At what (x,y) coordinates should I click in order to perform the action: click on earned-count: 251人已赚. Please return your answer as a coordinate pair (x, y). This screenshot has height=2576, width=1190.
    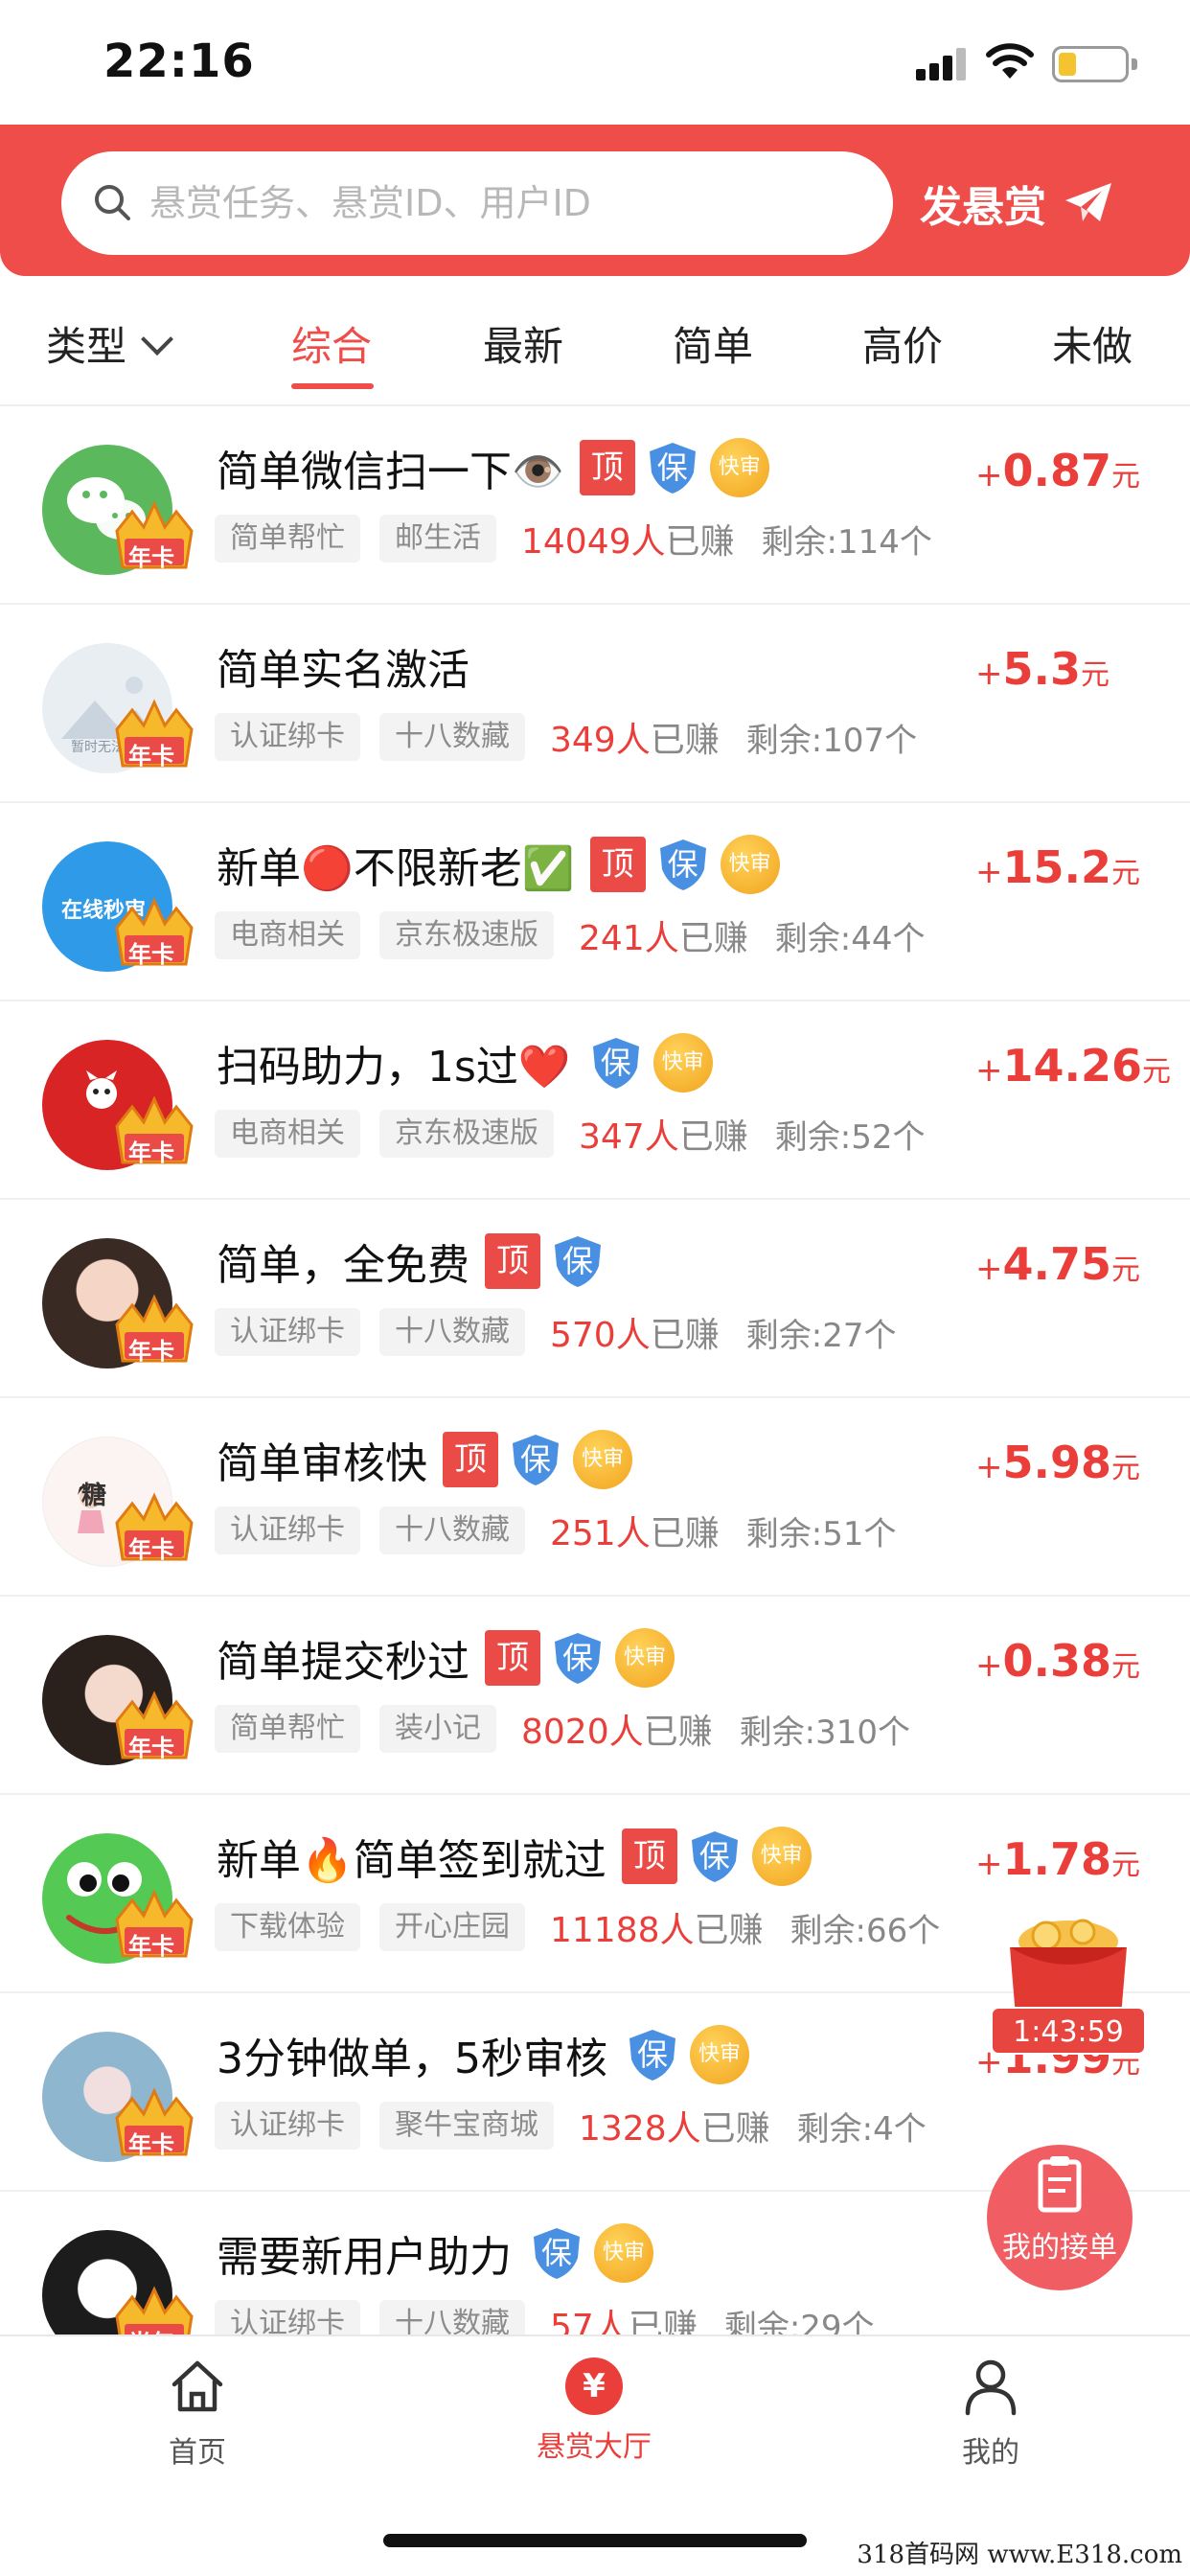
    Looking at the image, I should click on (635, 1533).